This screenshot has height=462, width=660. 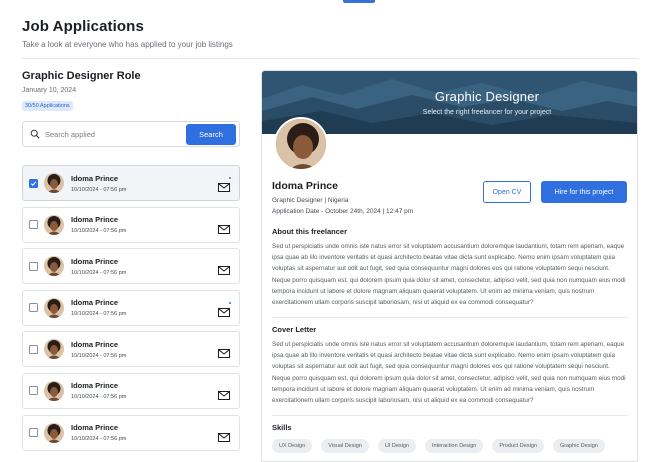 I want to click on banner-title: Graphic Designer, so click(x=487, y=96).